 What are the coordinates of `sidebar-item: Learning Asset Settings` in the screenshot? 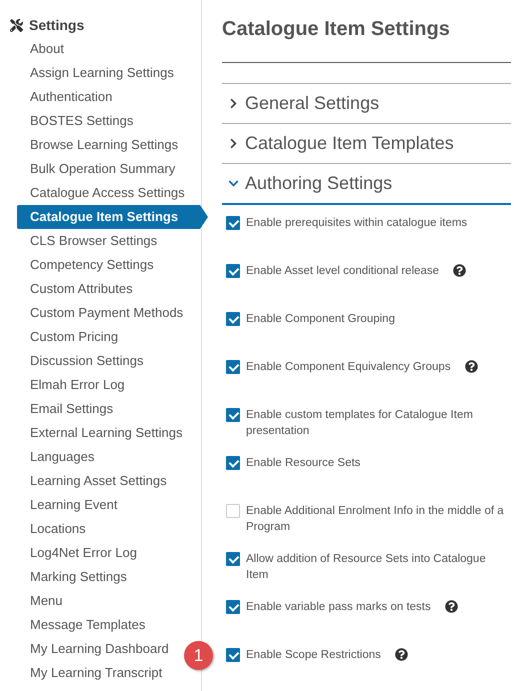 It's located at (83, 481).